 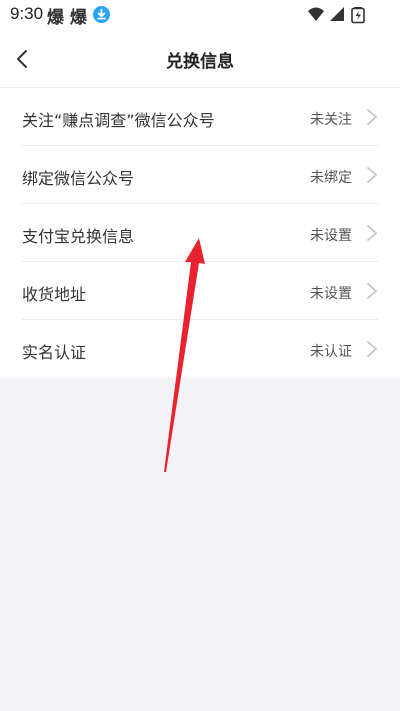 What do you see at coordinates (331, 178) in the screenshot?
I see `list-item-status: 未绑定` at bounding box center [331, 178].